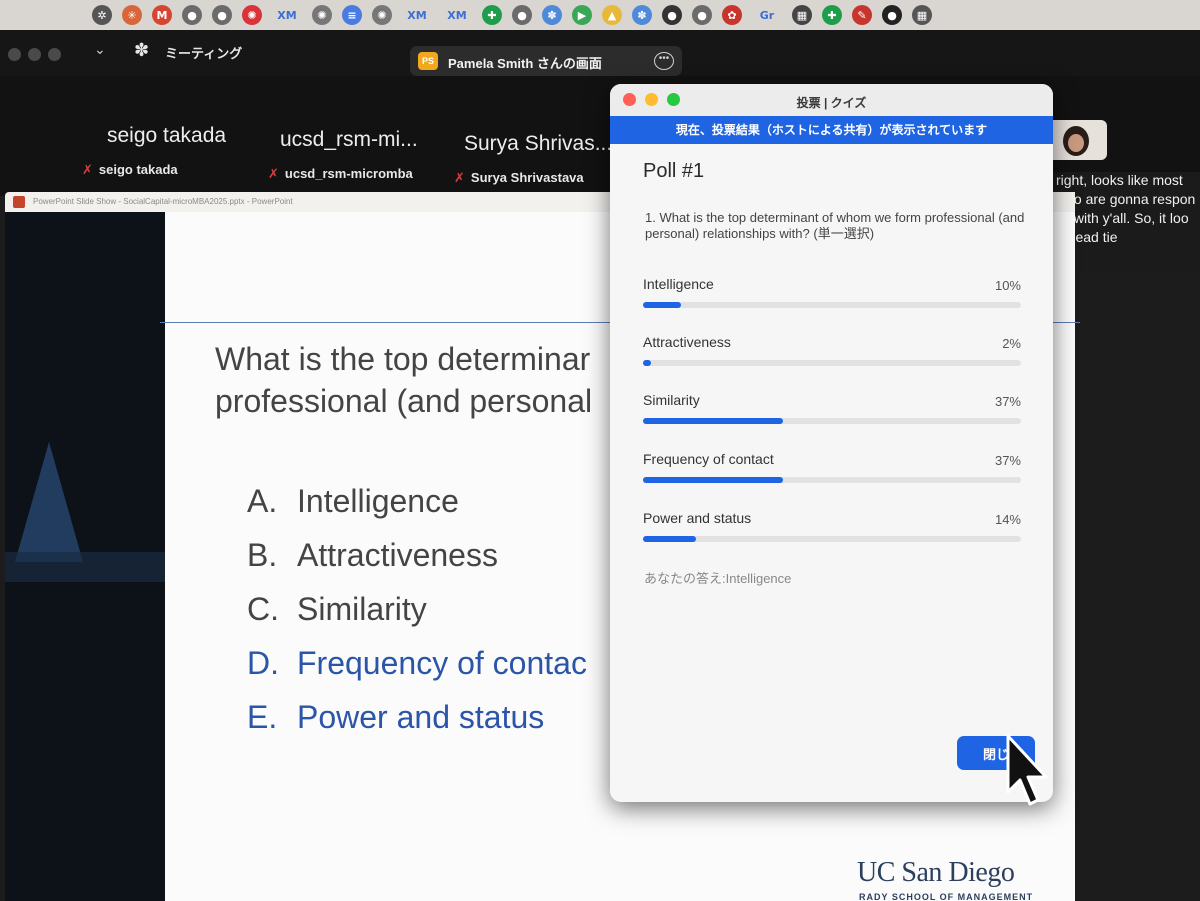 The width and height of the screenshot is (1200, 901). What do you see at coordinates (19, 202) in the screenshot?
I see `powerpoint-icon` at bounding box center [19, 202].